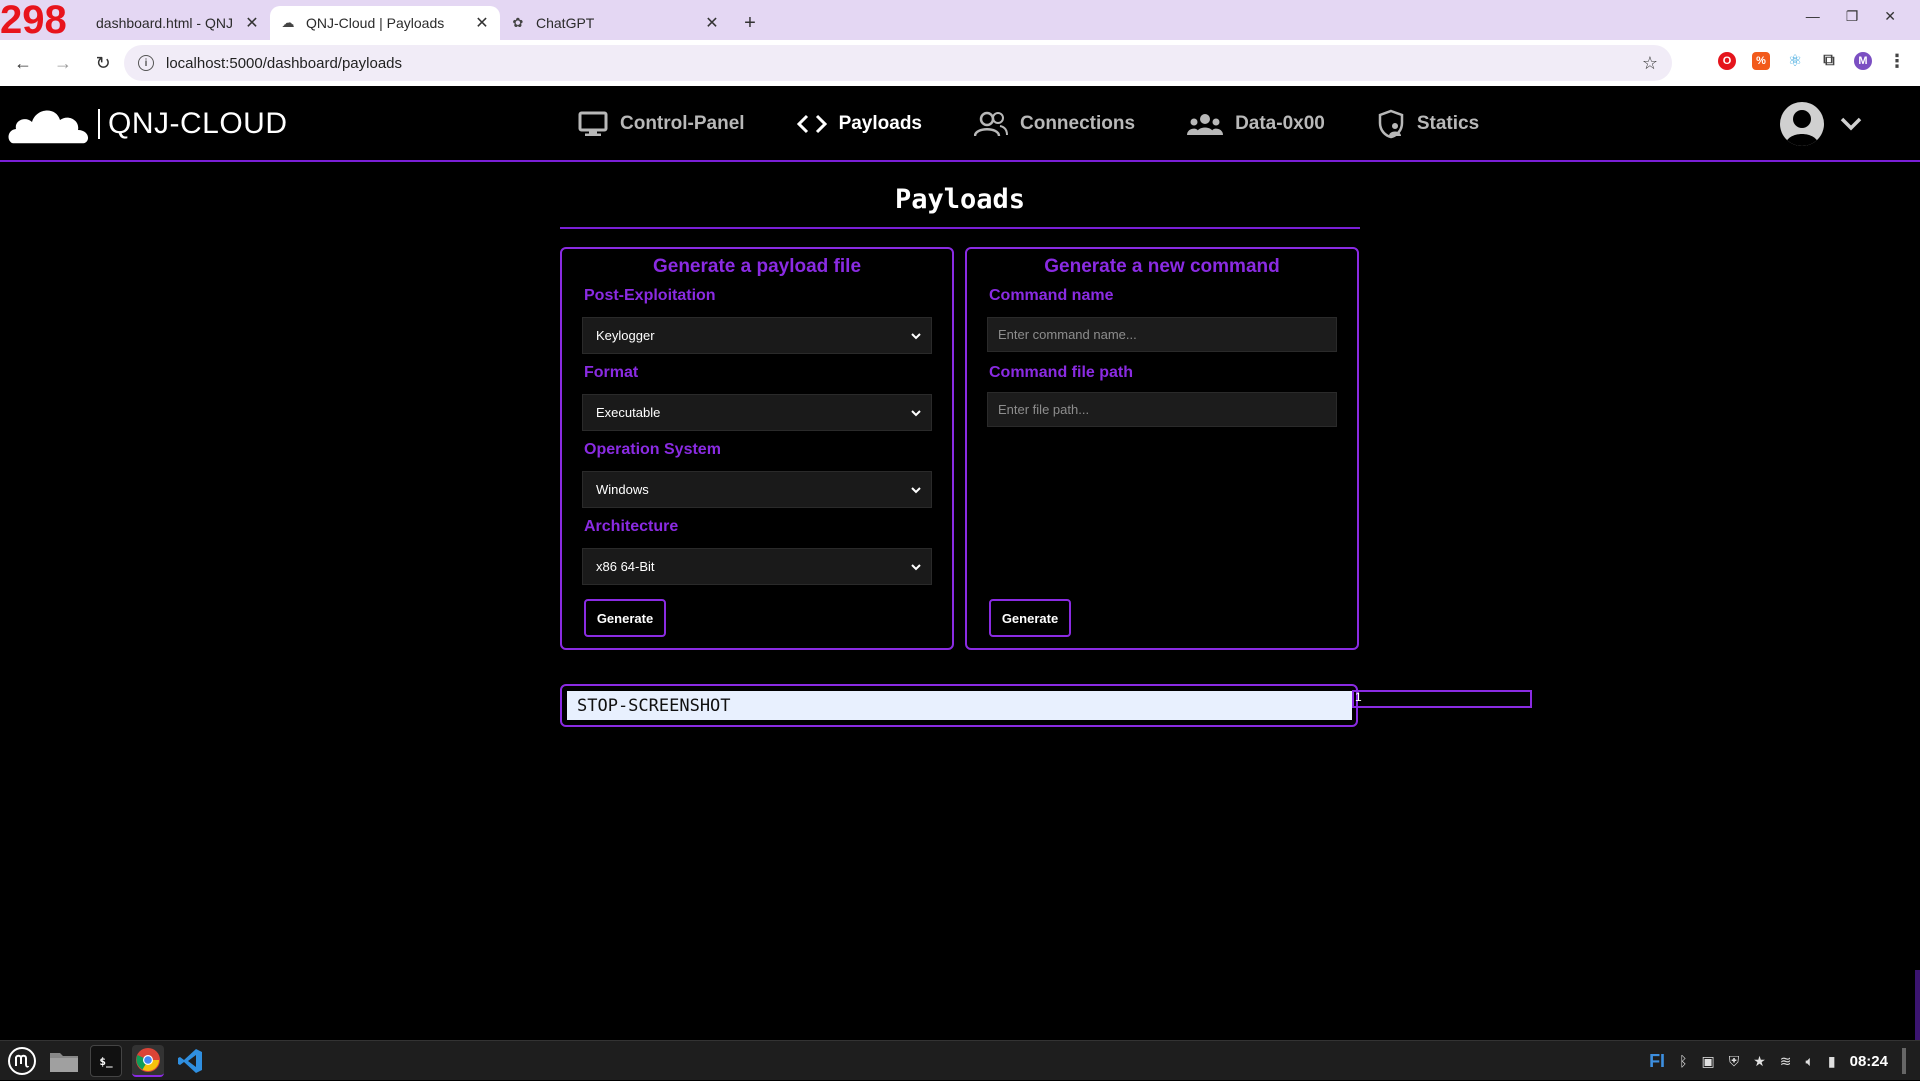 This screenshot has width=1920, height=1081. I want to click on tab-title: QNJ-Cloud | Payloads, so click(375, 23).